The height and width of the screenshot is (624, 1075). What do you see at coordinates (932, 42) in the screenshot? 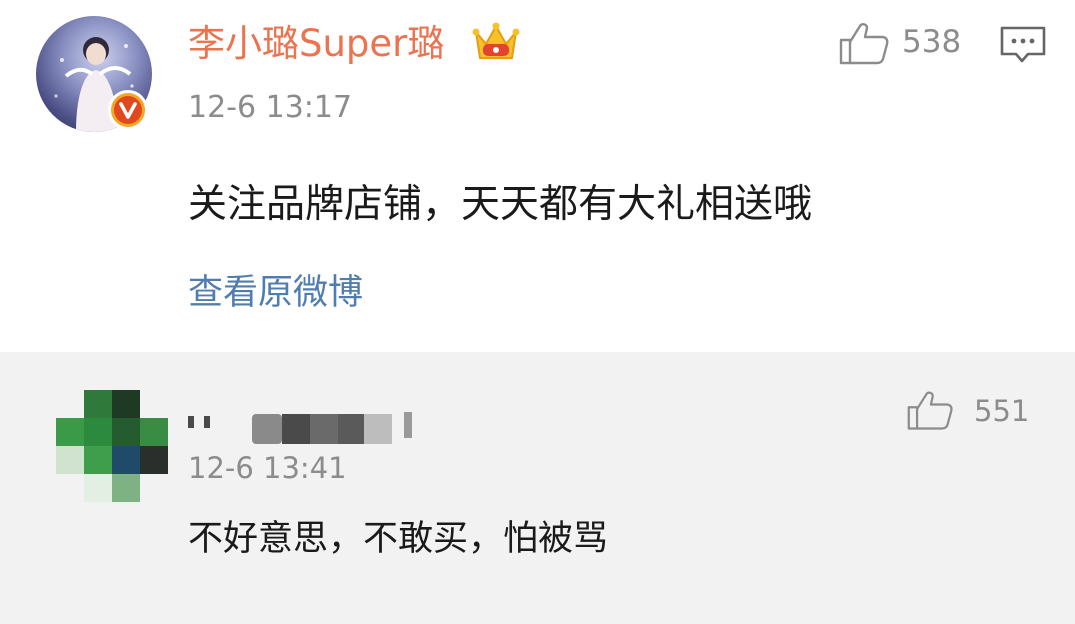
I see `like-count: 538` at bounding box center [932, 42].